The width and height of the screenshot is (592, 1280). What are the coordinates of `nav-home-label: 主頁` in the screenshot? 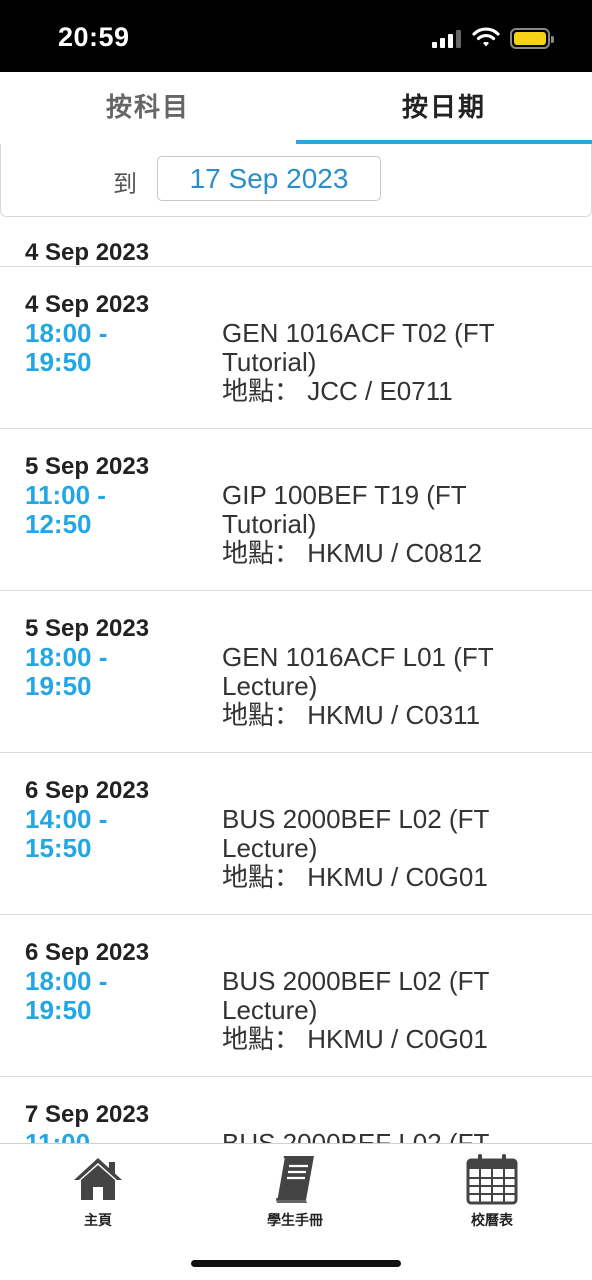 It's located at (98, 1220).